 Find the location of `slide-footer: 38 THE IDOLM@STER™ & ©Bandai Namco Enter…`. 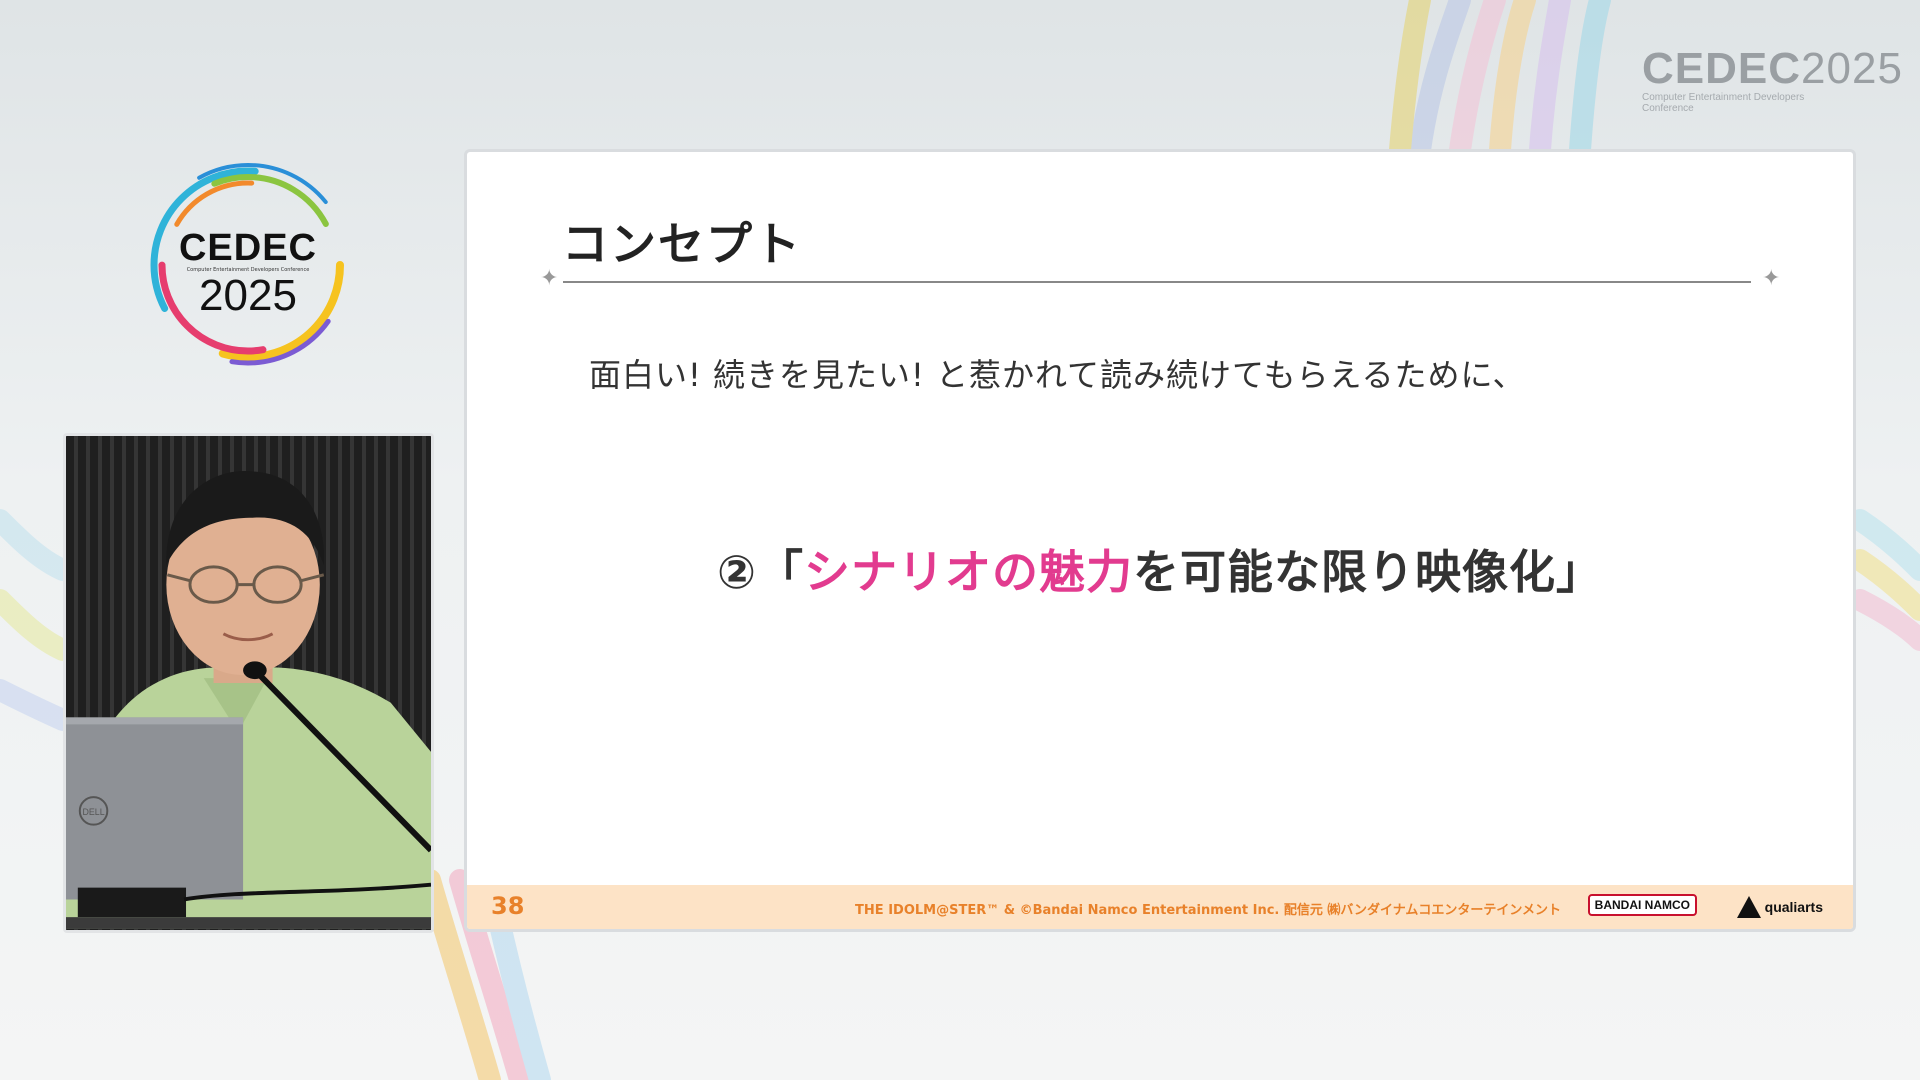

slide-footer: 38 THE IDOLM@STER™ & ©Bandai Namco Enter… is located at coordinates (1160, 907).